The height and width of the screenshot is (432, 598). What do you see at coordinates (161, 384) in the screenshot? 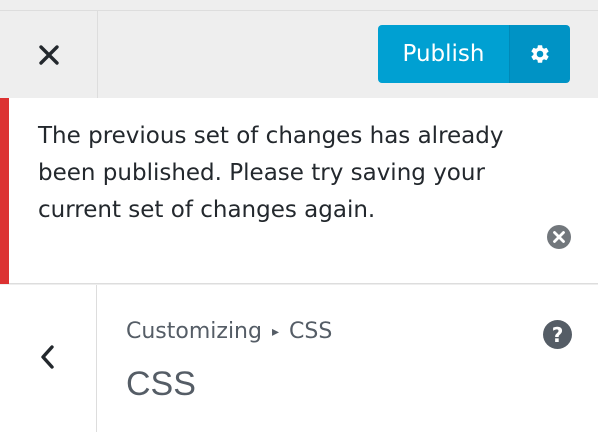
I see `section-title: CSS` at bounding box center [161, 384].